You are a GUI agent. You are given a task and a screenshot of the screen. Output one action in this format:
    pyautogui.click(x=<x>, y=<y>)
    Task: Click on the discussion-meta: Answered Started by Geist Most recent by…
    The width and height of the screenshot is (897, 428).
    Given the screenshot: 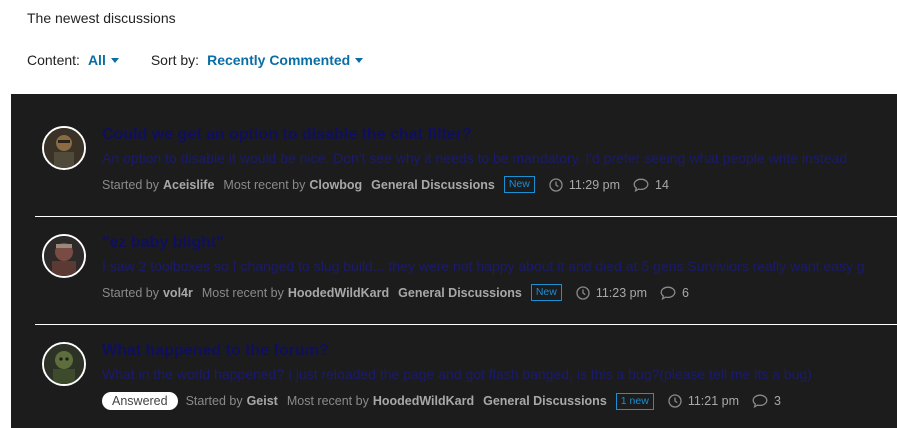 What is the action you would take?
    pyautogui.click(x=441, y=401)
    